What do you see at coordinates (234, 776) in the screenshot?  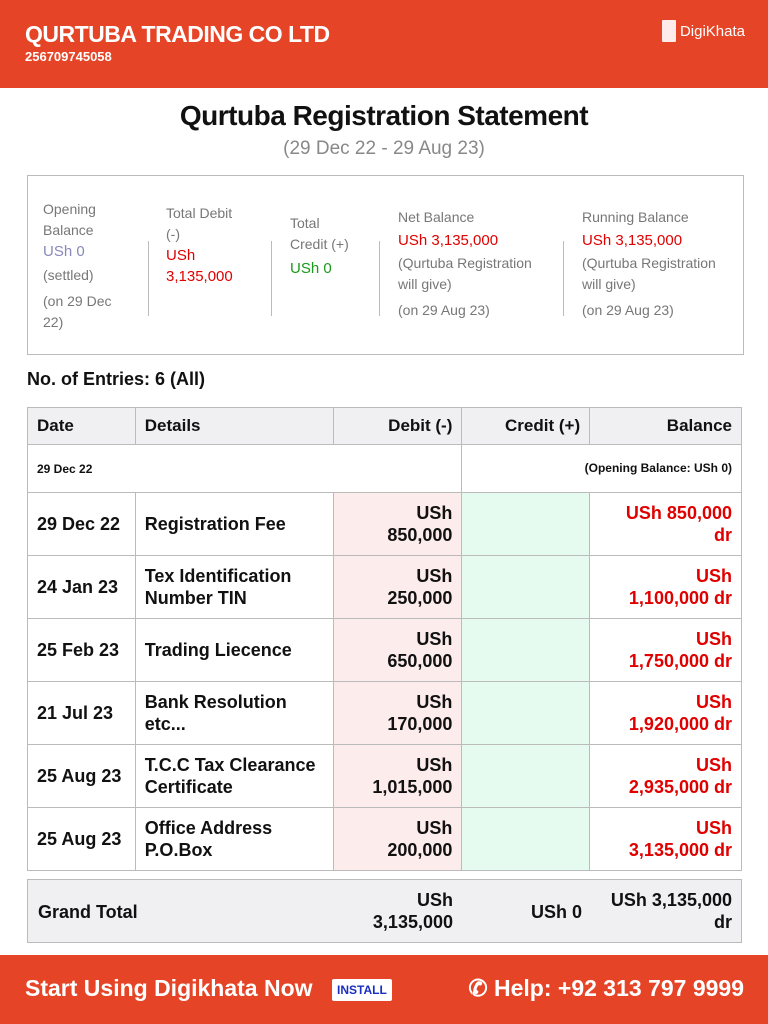 I see `cell-details: T.C.C Tax Clearance Certificate` at bounding box center [234, 776].